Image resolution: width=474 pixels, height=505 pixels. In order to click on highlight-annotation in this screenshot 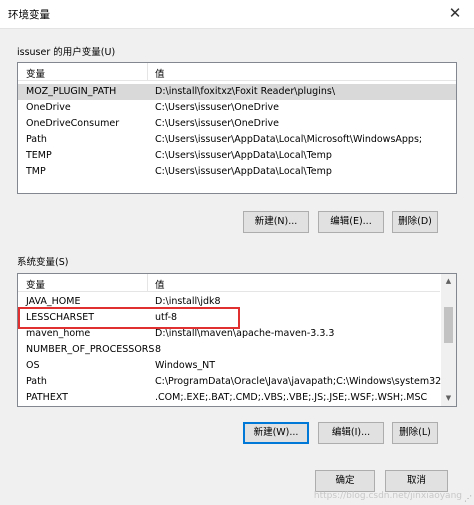, I will do `click(129, 318)`.